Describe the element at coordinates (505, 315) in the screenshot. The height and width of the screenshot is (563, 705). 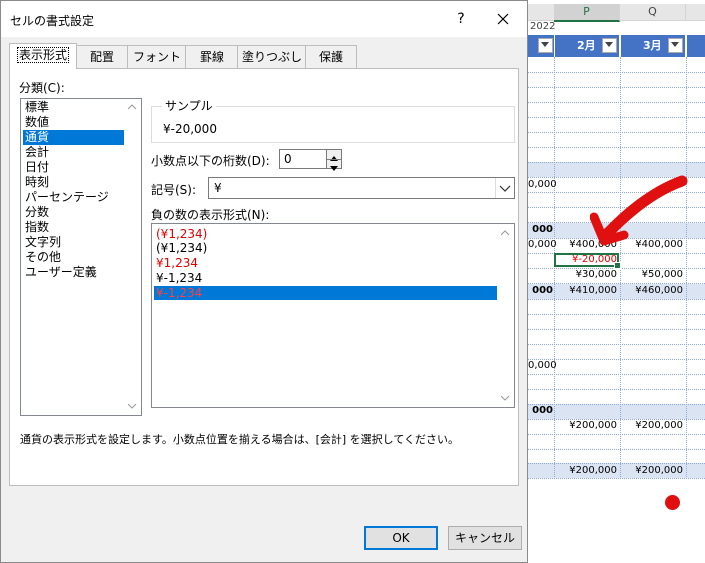
I see `negative-format-scrollbar` at that location.